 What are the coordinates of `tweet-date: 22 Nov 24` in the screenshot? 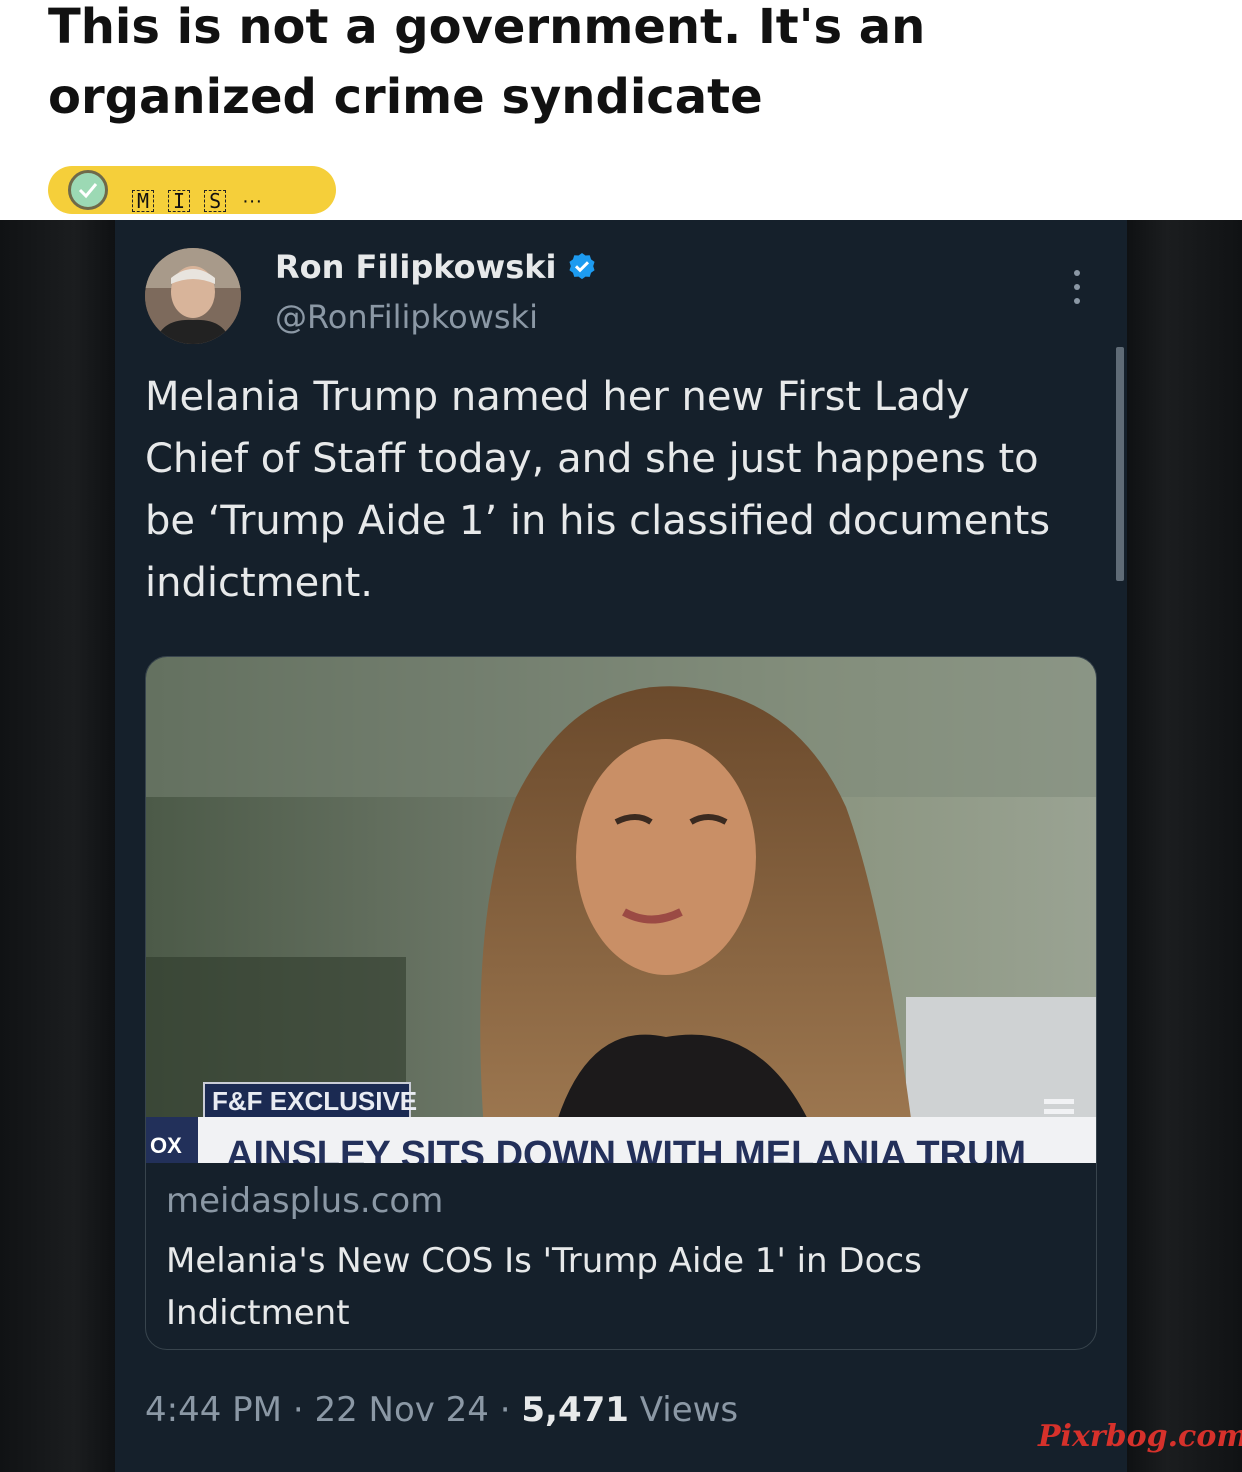 It's located at (401, 1410).